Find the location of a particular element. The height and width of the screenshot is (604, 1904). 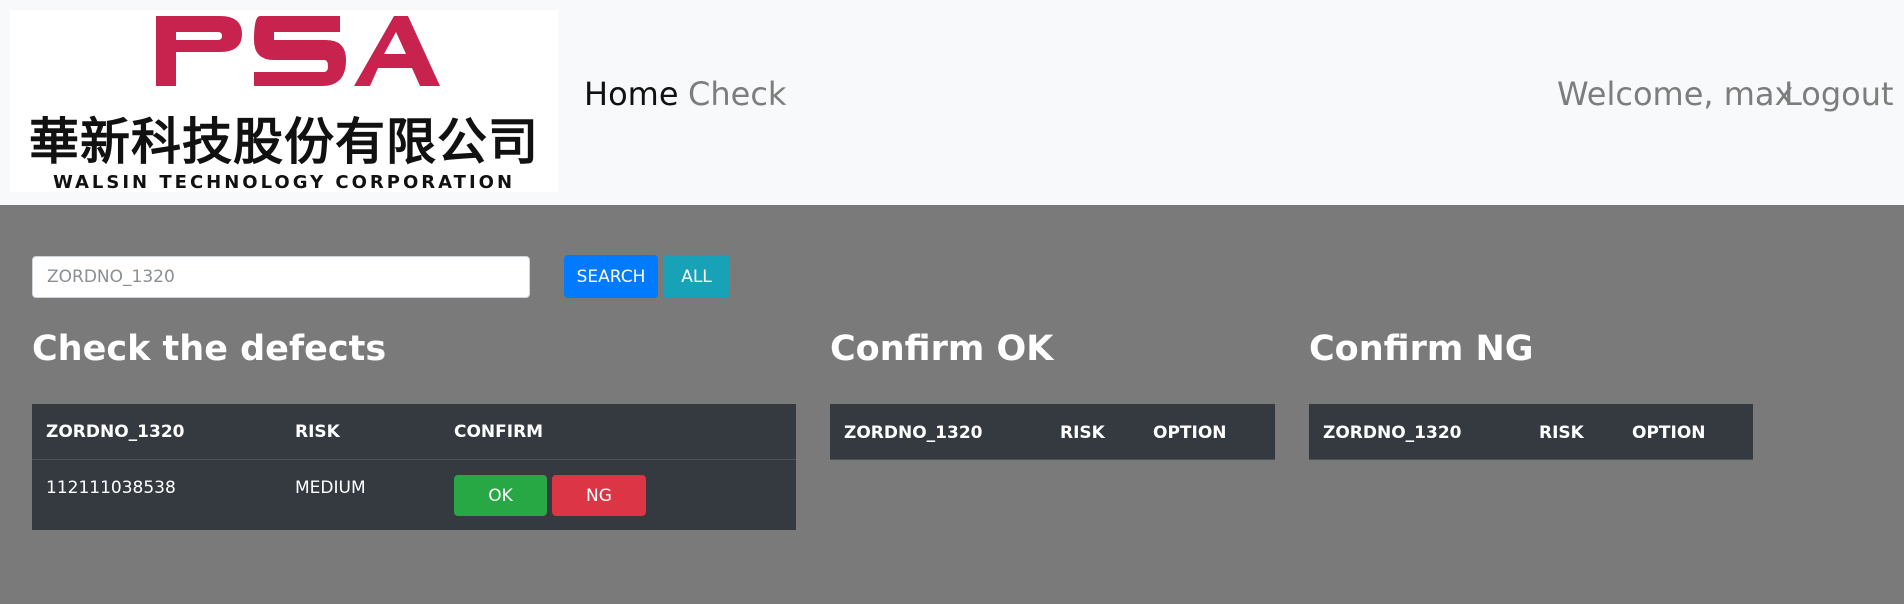

ok-button: OK is located at coordinates (500, 495).